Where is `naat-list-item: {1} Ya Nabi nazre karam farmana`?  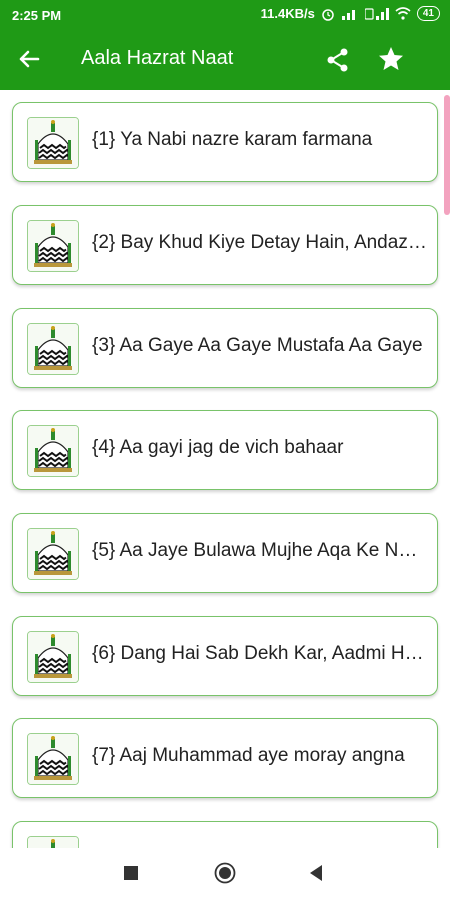
naat-list-item: {1} Ya Nabi nazre karam farmana is located at coordinates (225, 142).